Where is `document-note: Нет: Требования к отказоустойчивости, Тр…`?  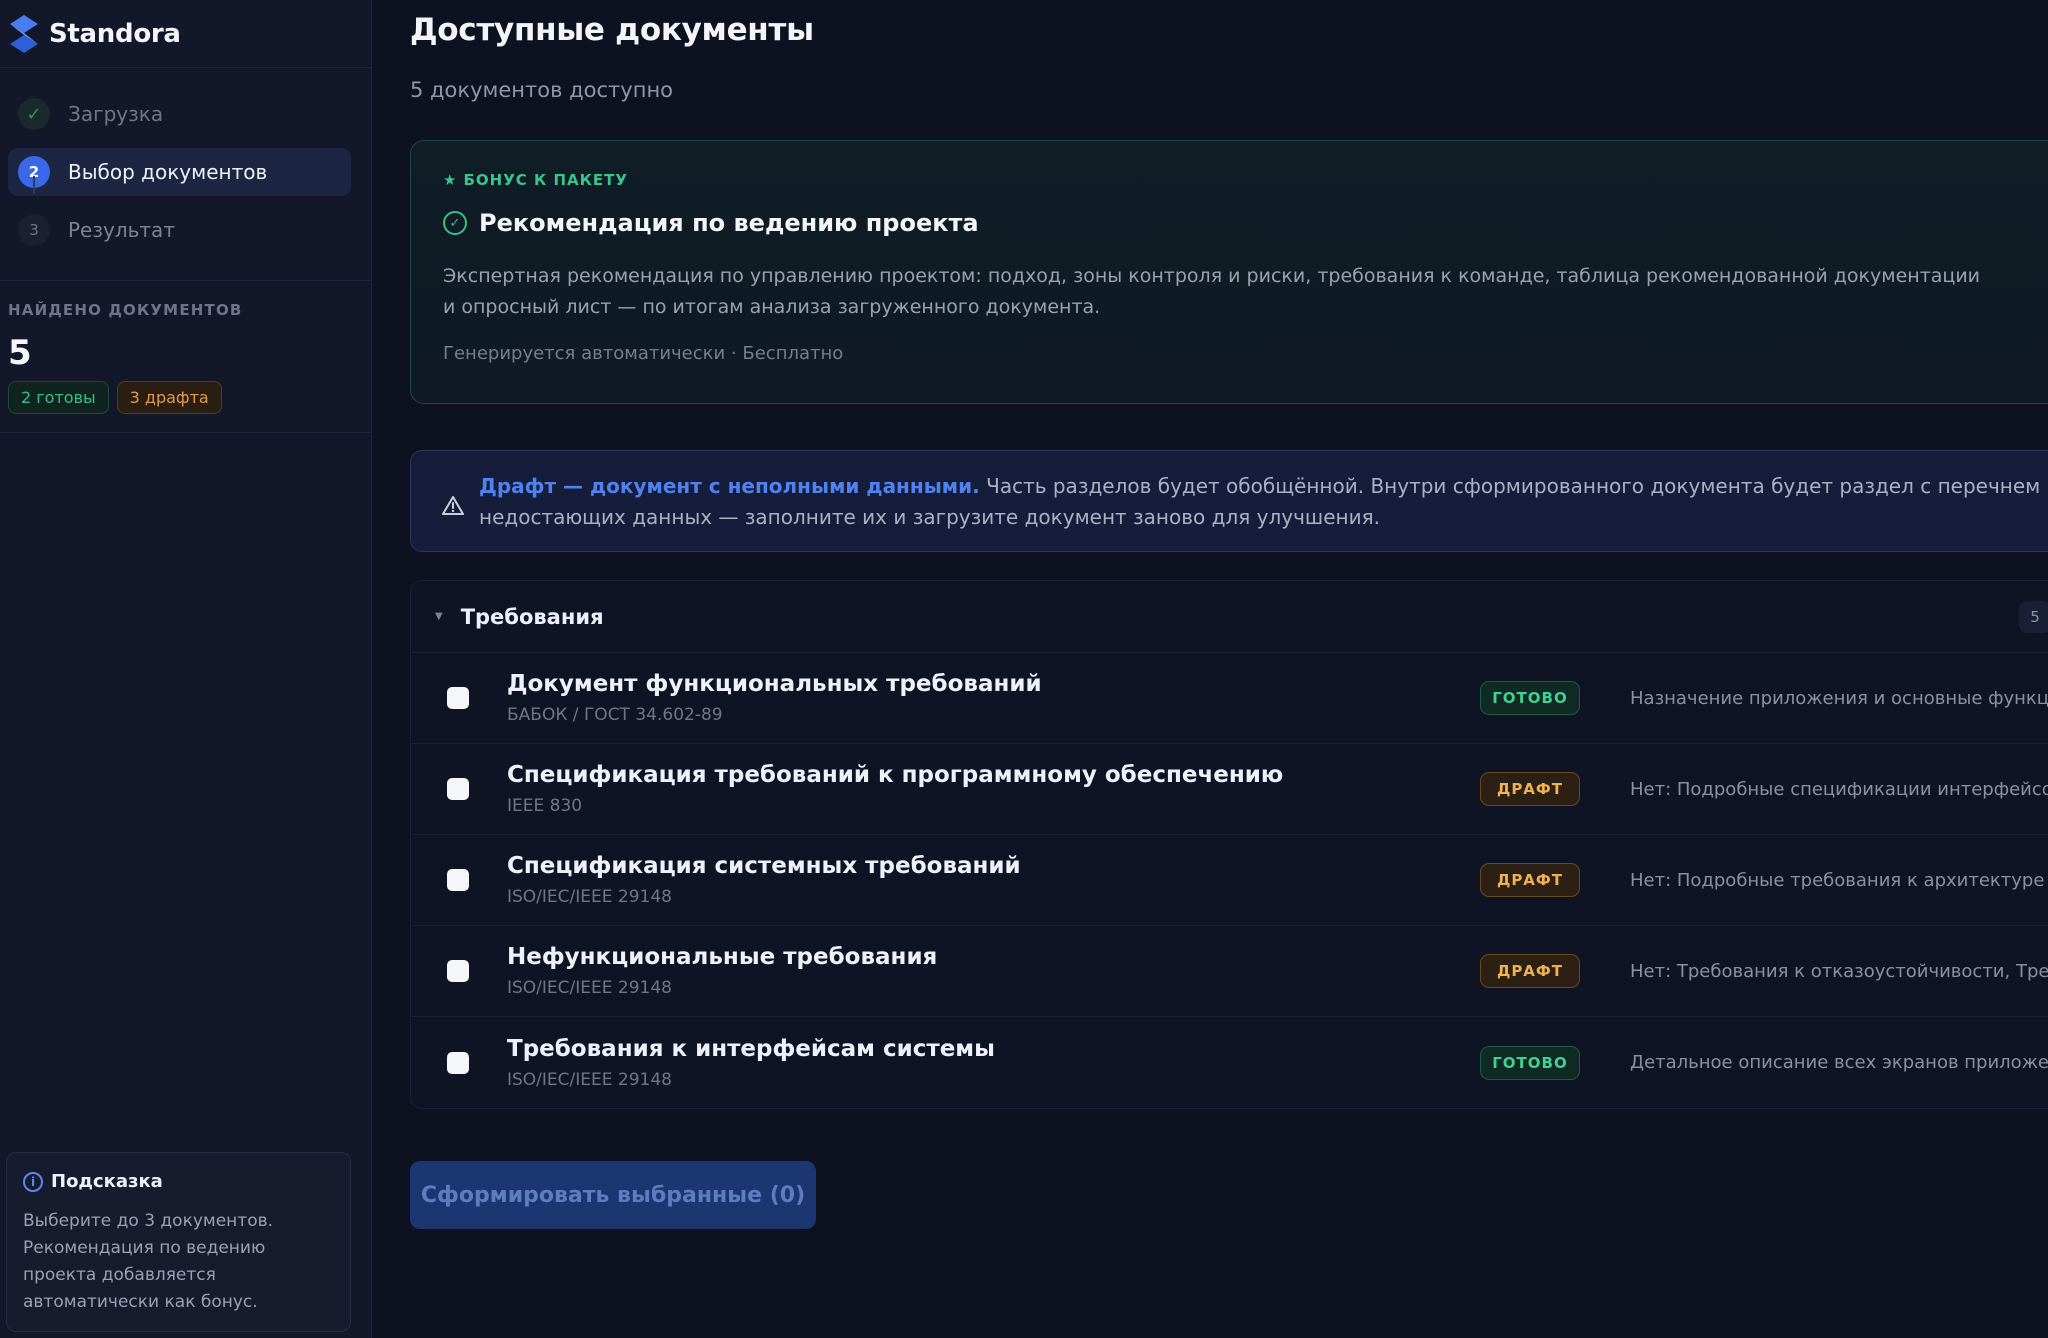
document-note: Нет: Требования к отказоустойчивости, Тр… is located at coordinates (1839, 971).